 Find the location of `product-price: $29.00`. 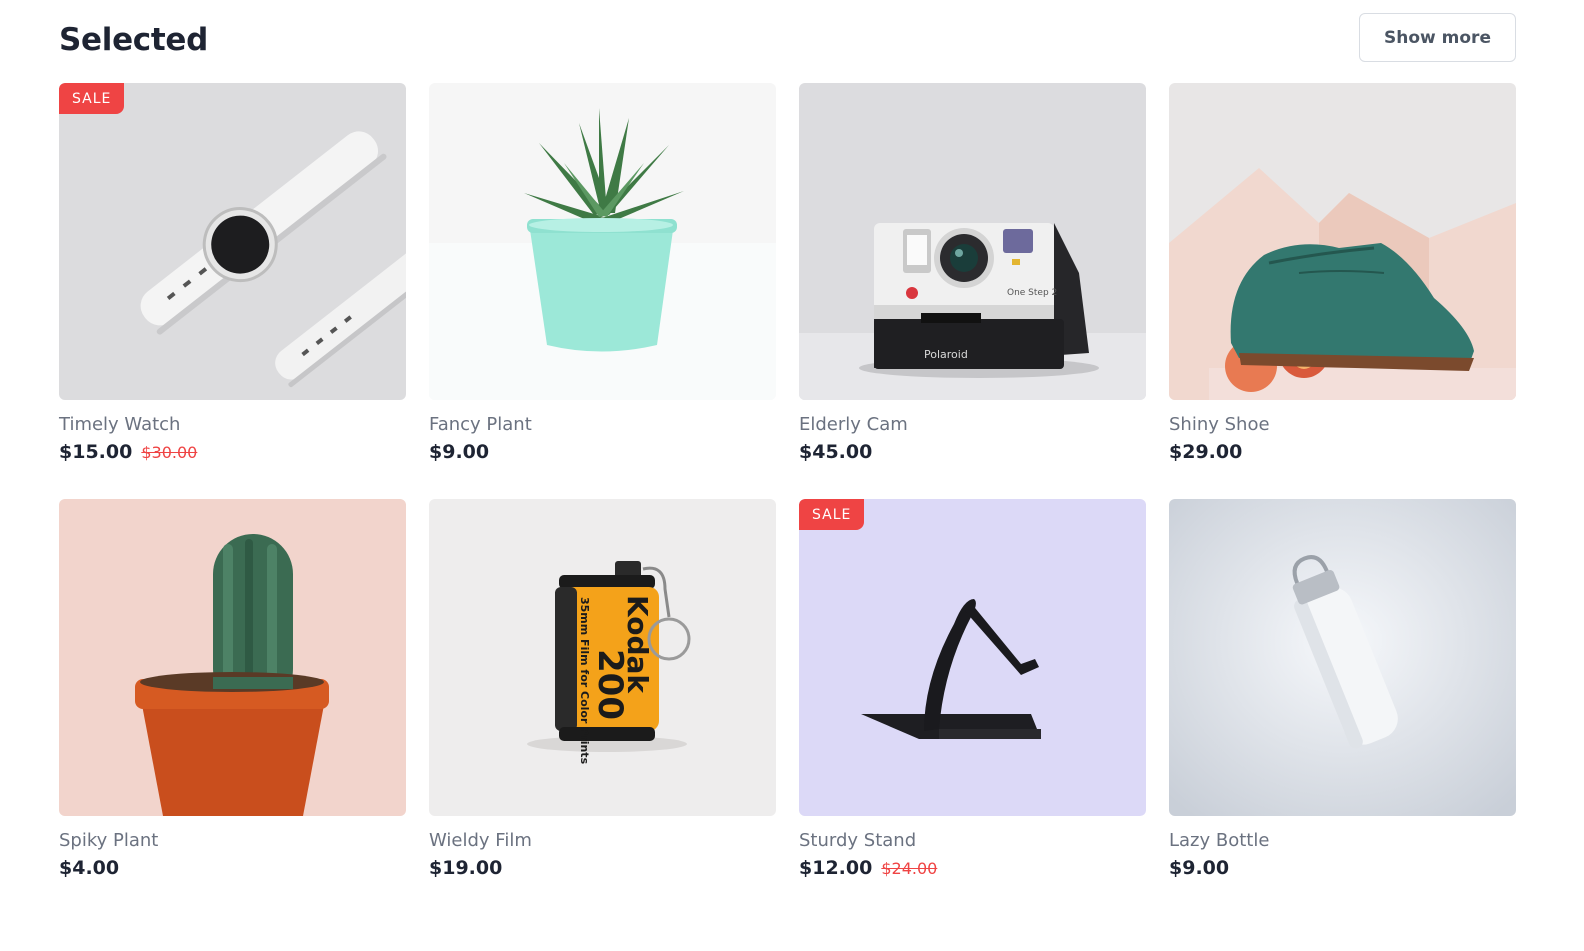

product-price: $29.00 is located at coordinates (1206, 452).